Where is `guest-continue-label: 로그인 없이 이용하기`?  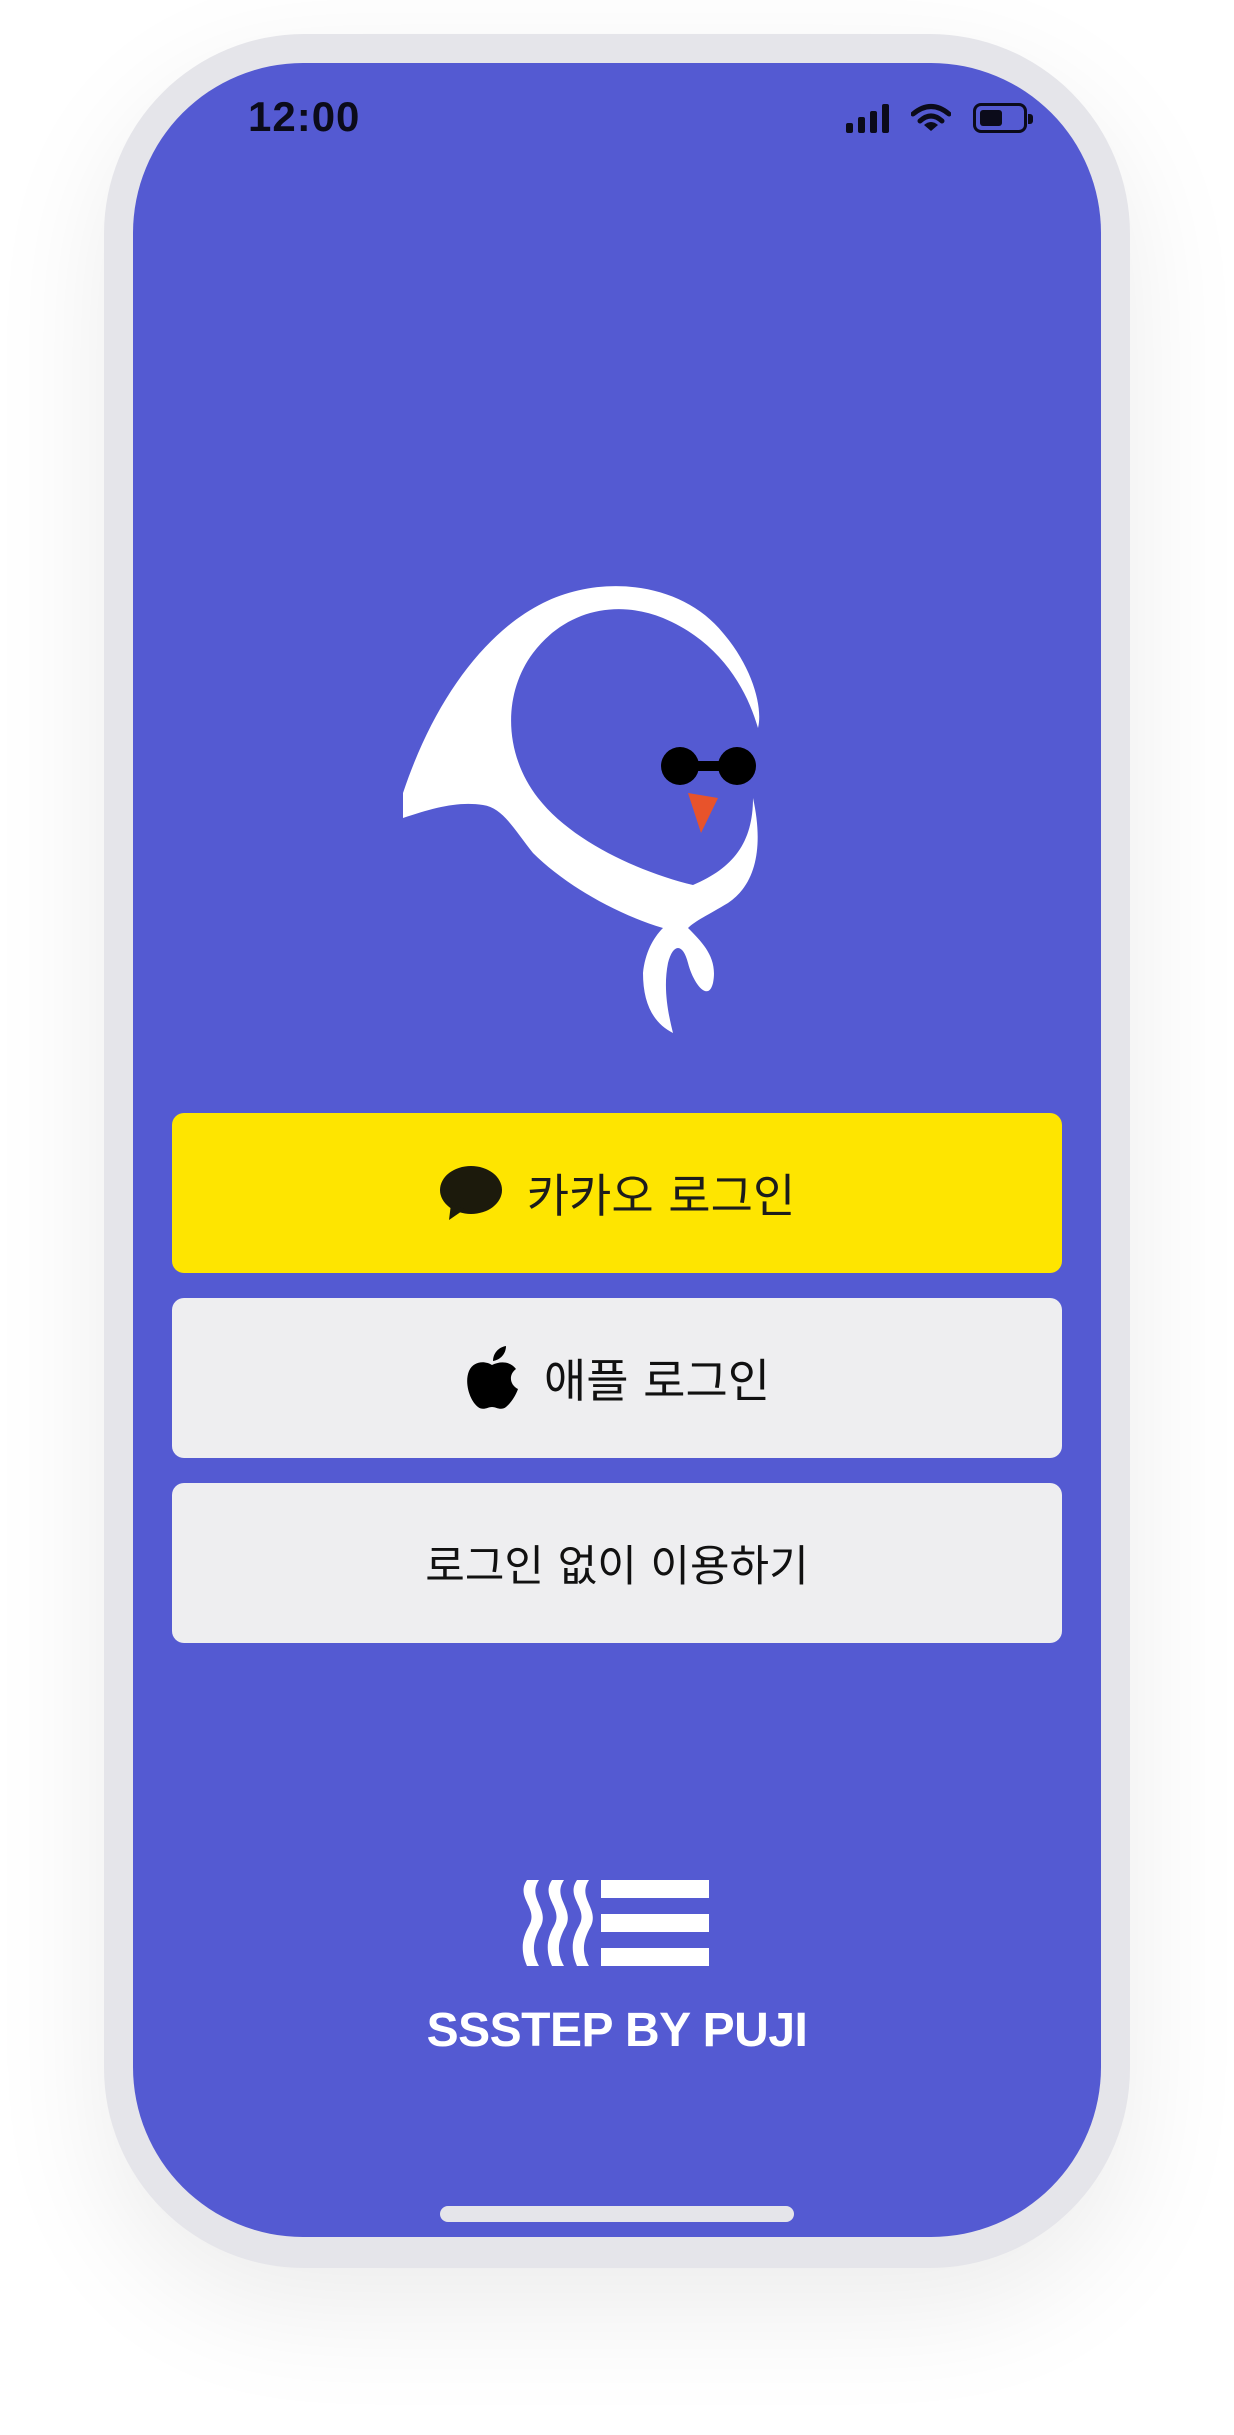
guest-continue-label: 로그인 없이 이용하기 is located at coordinates (617, 1567).